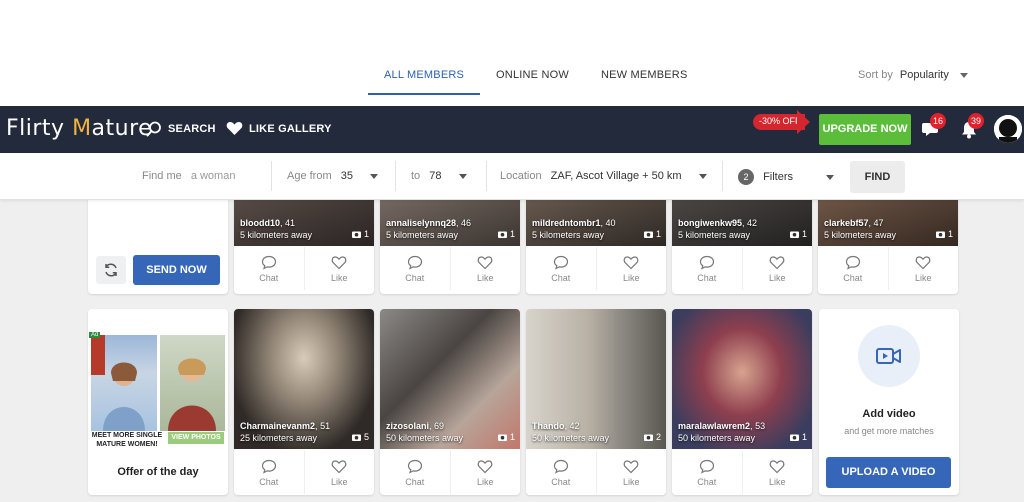 This screenshot has height=502, width=1024. Describe the element at coordinates (877, 177) in the screenshot. I see `find-button: FIND` at that location.